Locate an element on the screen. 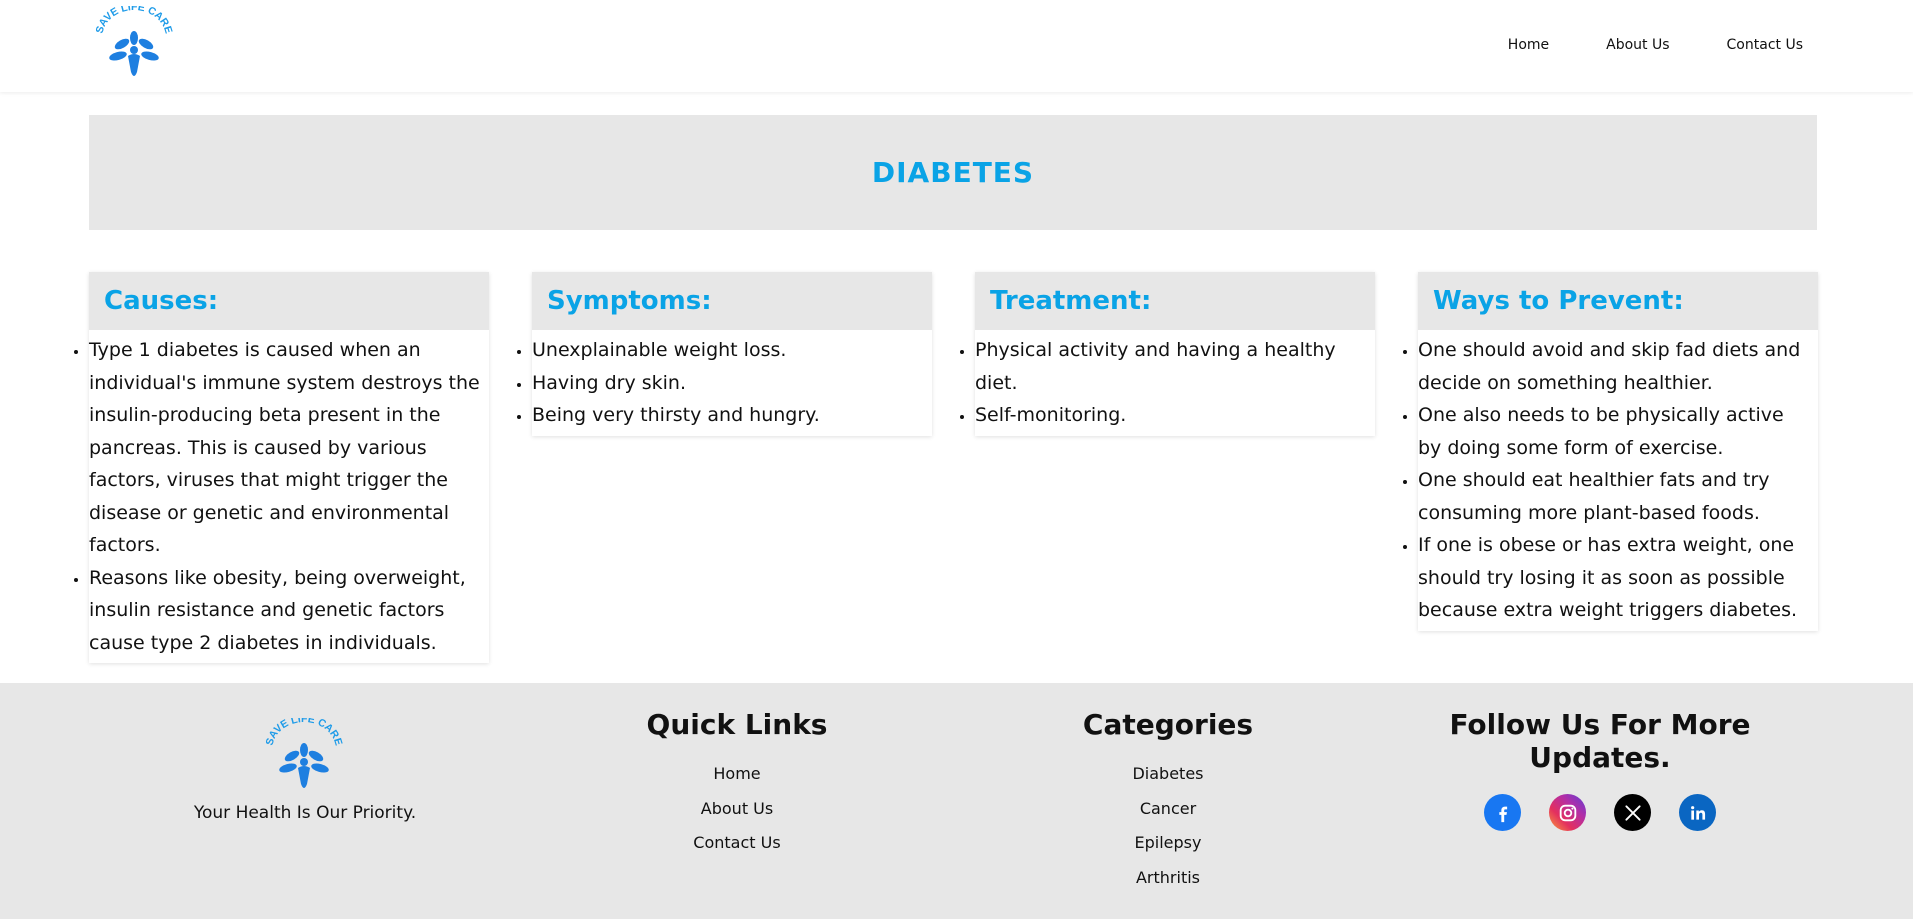 The image size is (1913, 919). x-icon is located at coordinates (1632, 812).